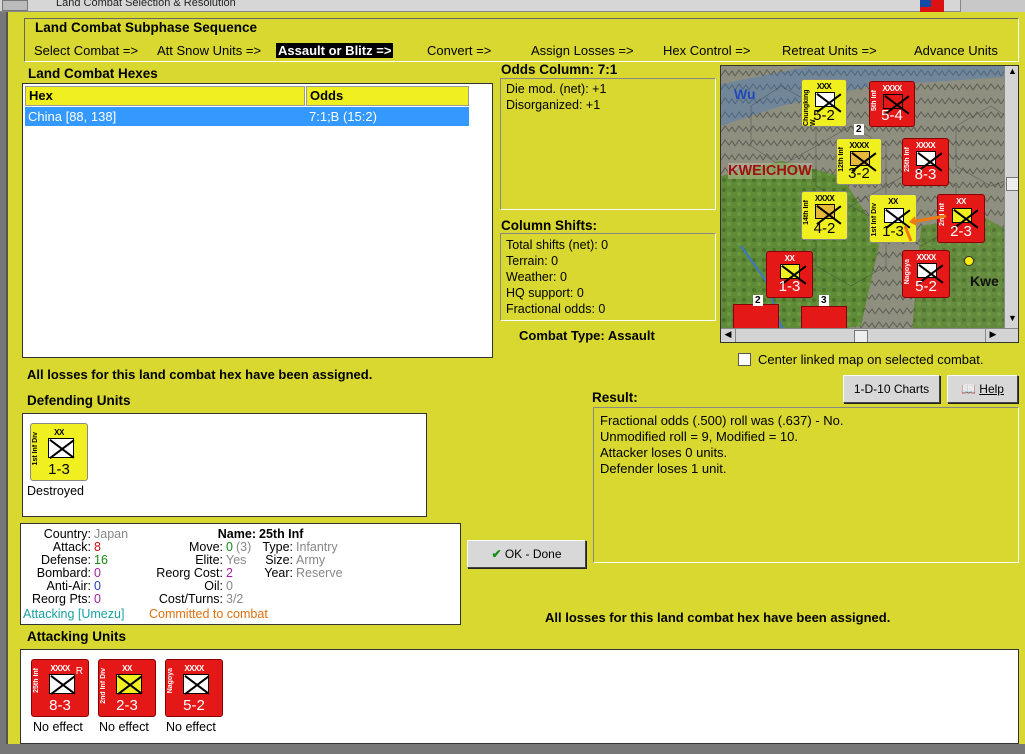 The image size is (1025, 754). What do you see at coordinates (728, 335) in the screenshot?
I see `scroll-left-icon: ◀` at bounding box center [728, 335].